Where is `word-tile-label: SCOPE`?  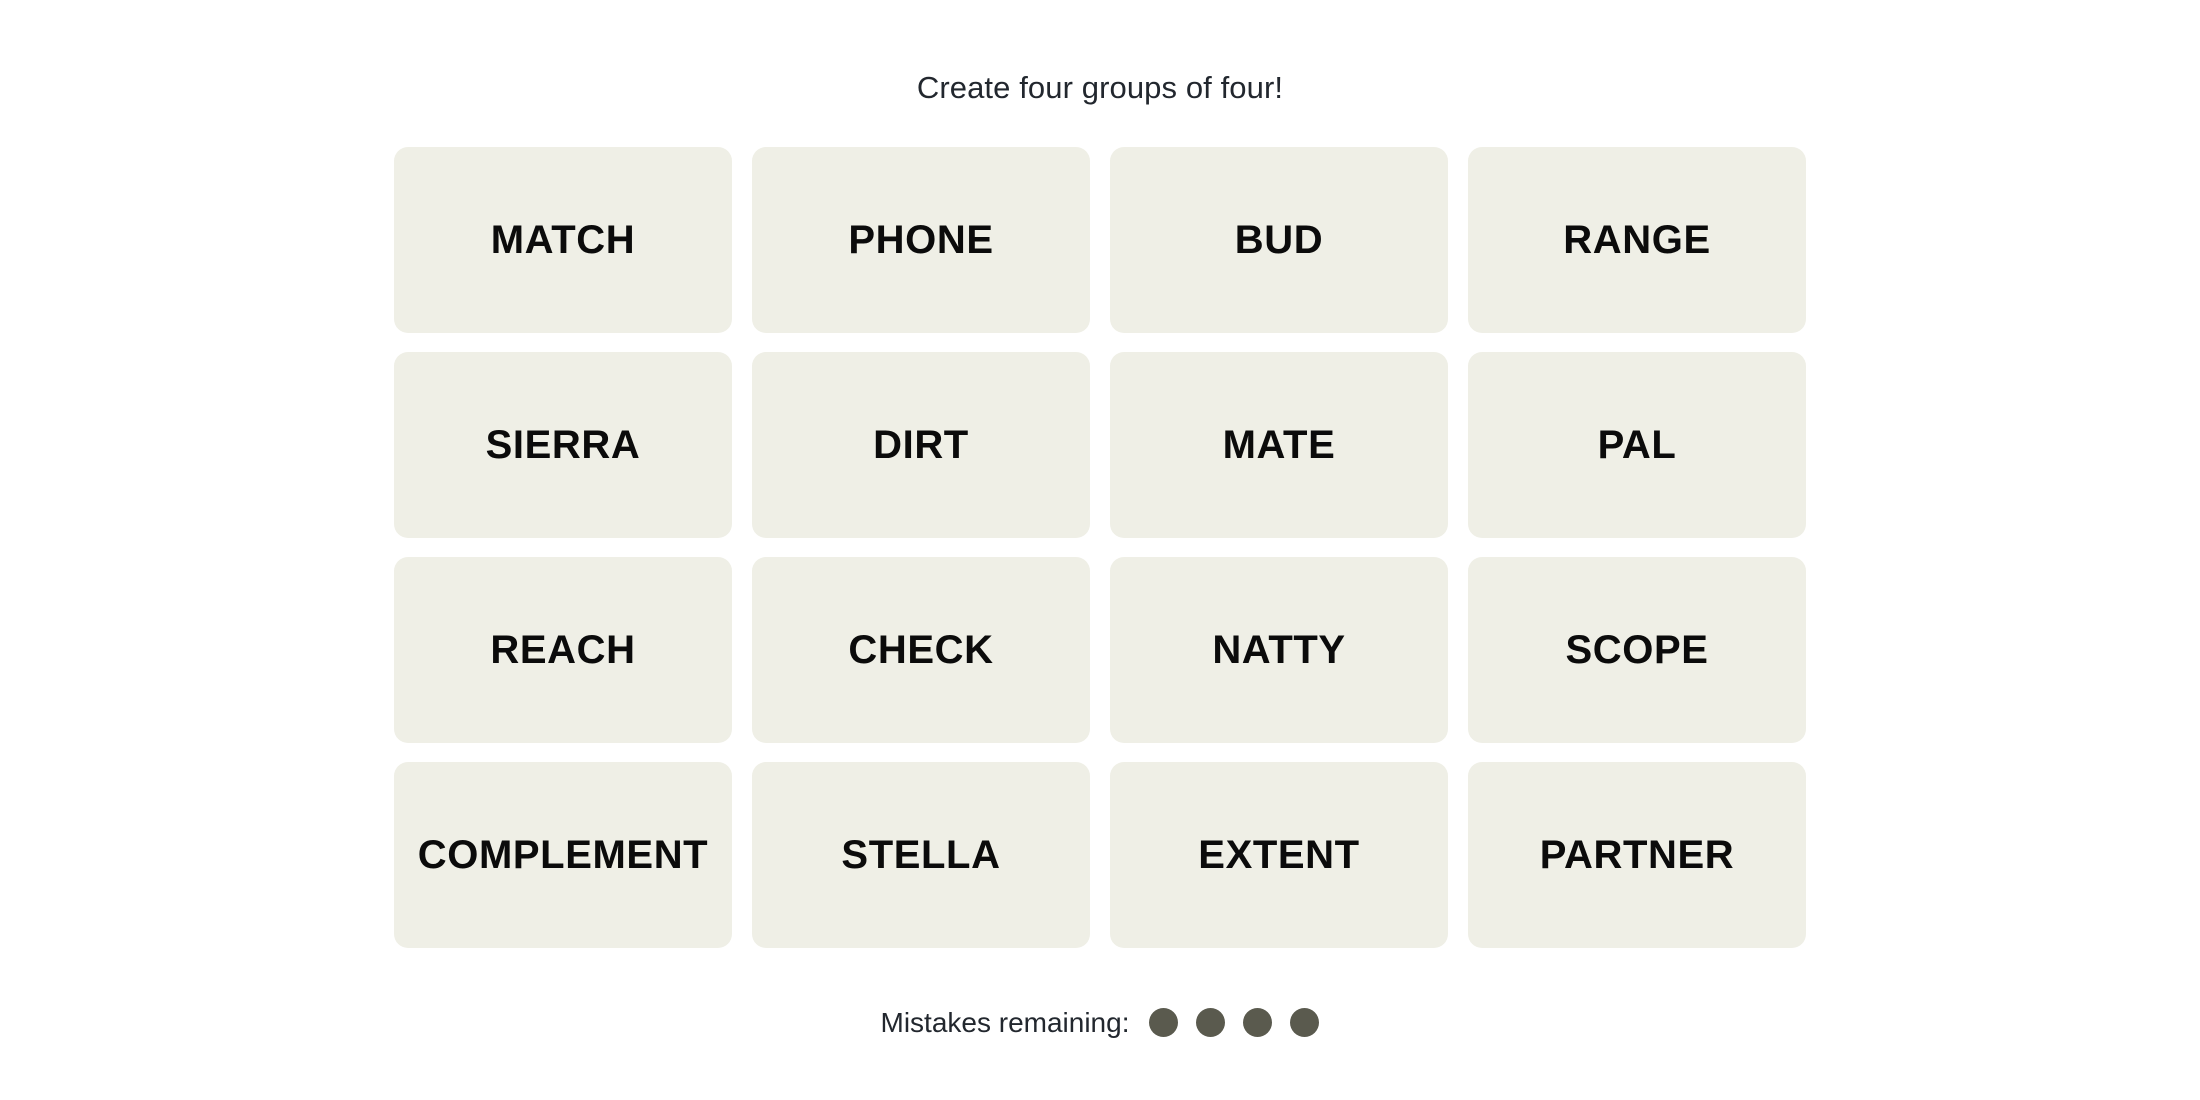
word-tile-label: SCOPE is located at coordinates (1637, 650).